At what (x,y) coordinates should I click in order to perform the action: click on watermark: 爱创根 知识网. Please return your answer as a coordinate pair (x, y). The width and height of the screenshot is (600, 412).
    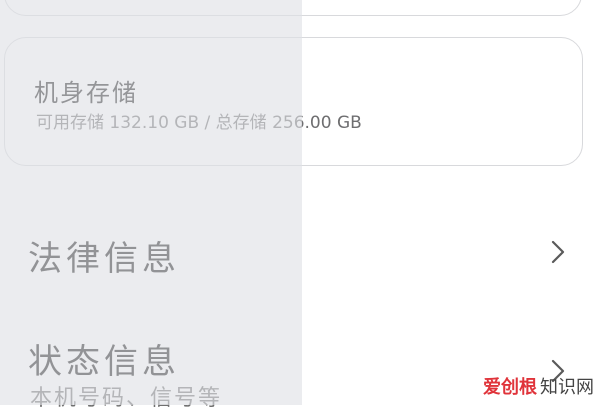
    Looking at the image, I should click on (538, 386).